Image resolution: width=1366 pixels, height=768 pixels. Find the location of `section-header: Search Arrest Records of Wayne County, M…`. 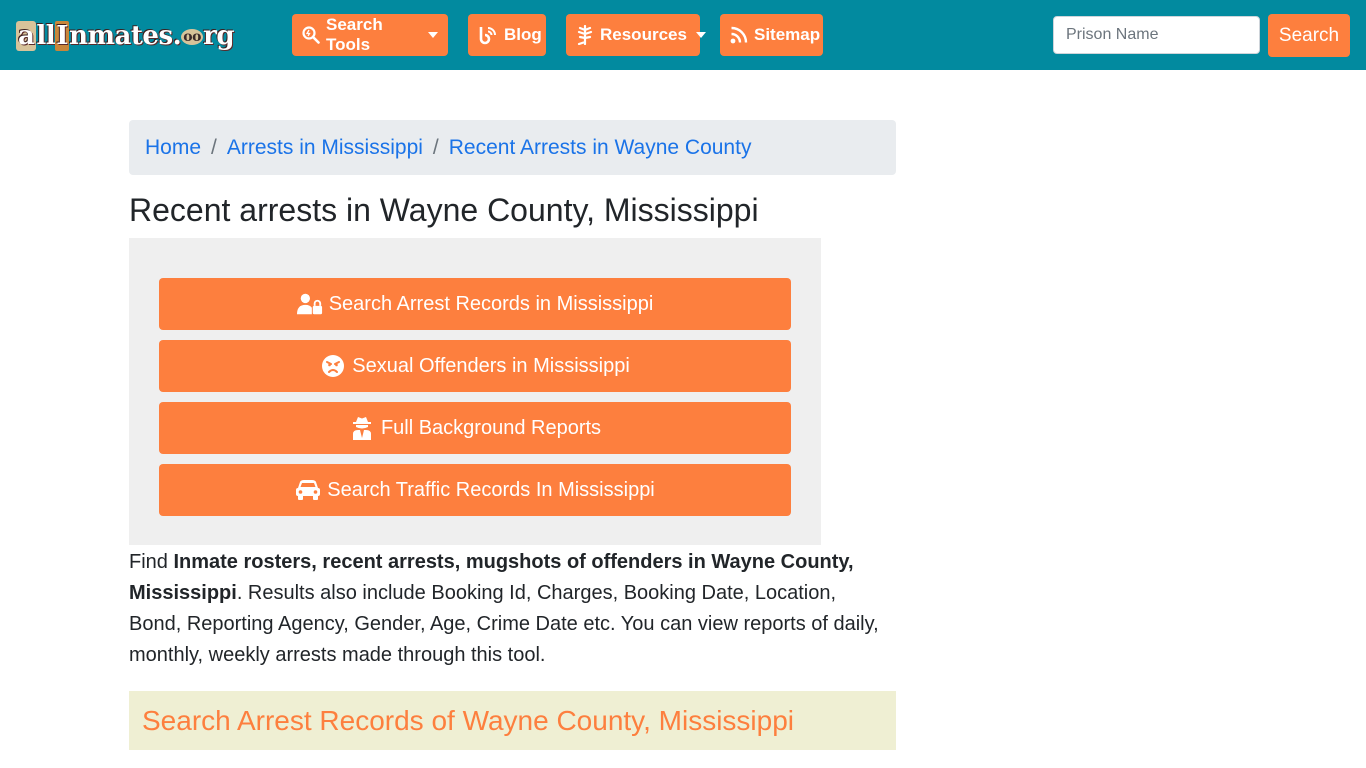

section-header: Search Arrest Records of Wayne County, M… is located at coordinates (512, 720).